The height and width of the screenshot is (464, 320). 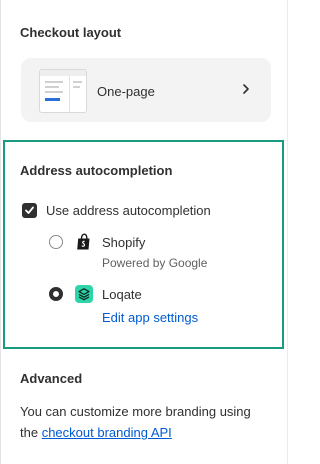 I want to click on checkout-layout-heading: Checkout layout, so click(x=71, y=32).